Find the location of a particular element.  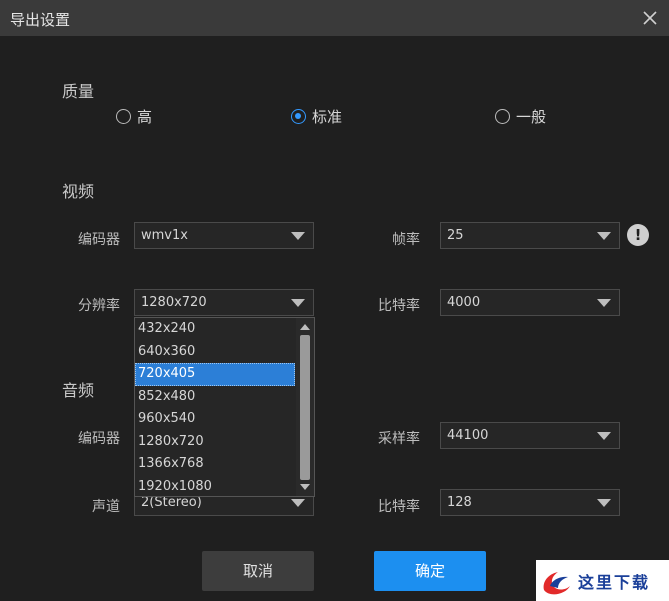

watermark: 这里下载 is located at coordinates (602, 580).